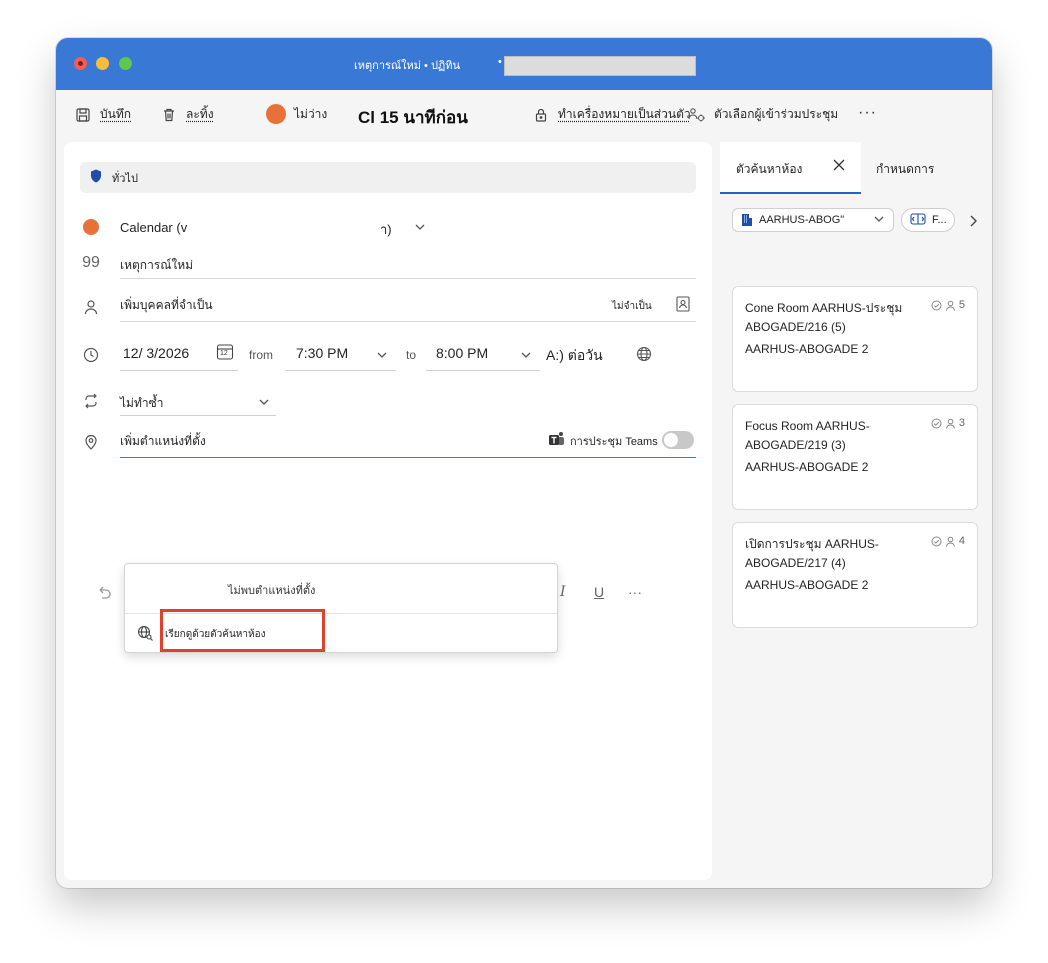 The height and width of the screenshot is (963, 1048). I want to click on save-label: บันทึก, so click(115, 114).